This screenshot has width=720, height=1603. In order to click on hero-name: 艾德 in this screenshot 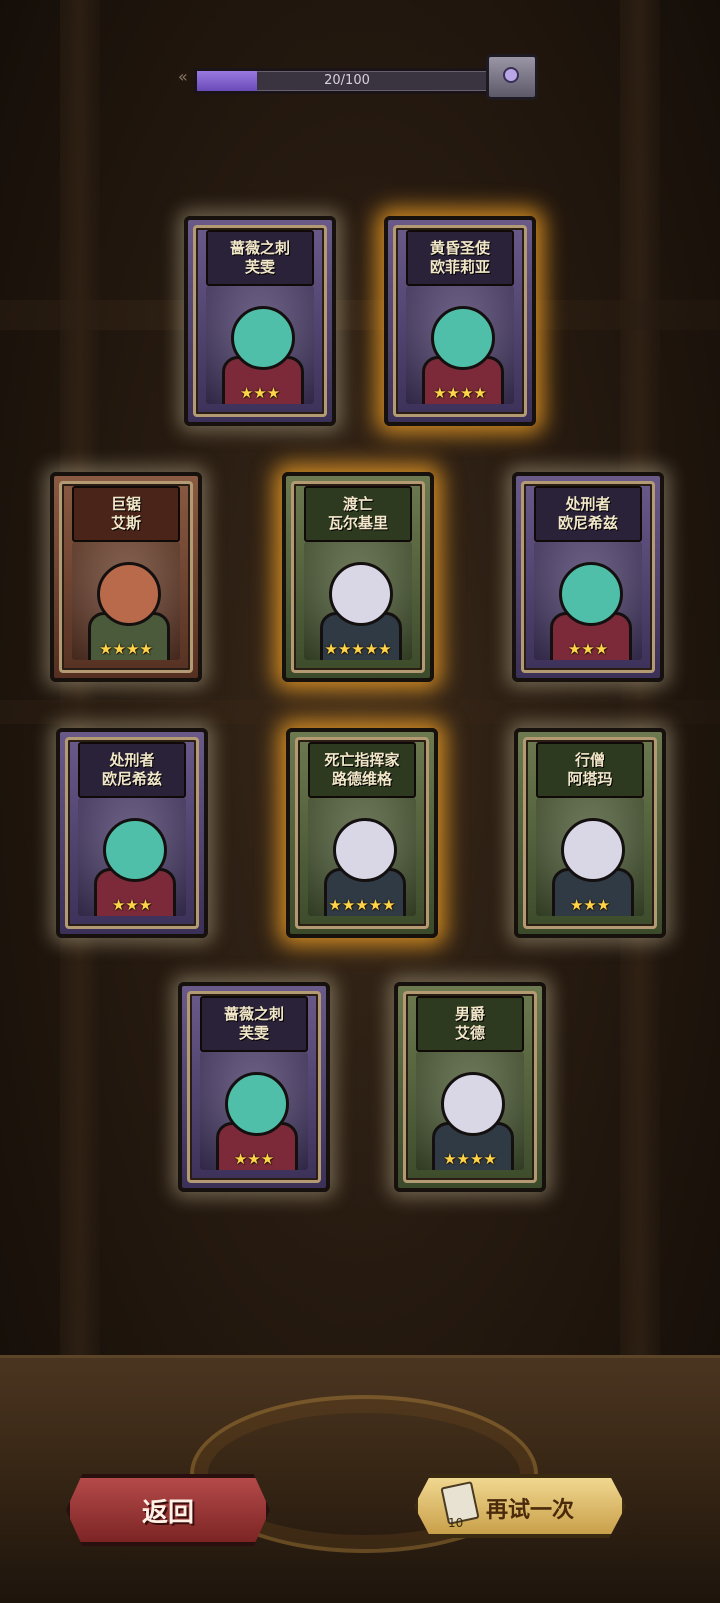, I will do `click(469, 1033)`.